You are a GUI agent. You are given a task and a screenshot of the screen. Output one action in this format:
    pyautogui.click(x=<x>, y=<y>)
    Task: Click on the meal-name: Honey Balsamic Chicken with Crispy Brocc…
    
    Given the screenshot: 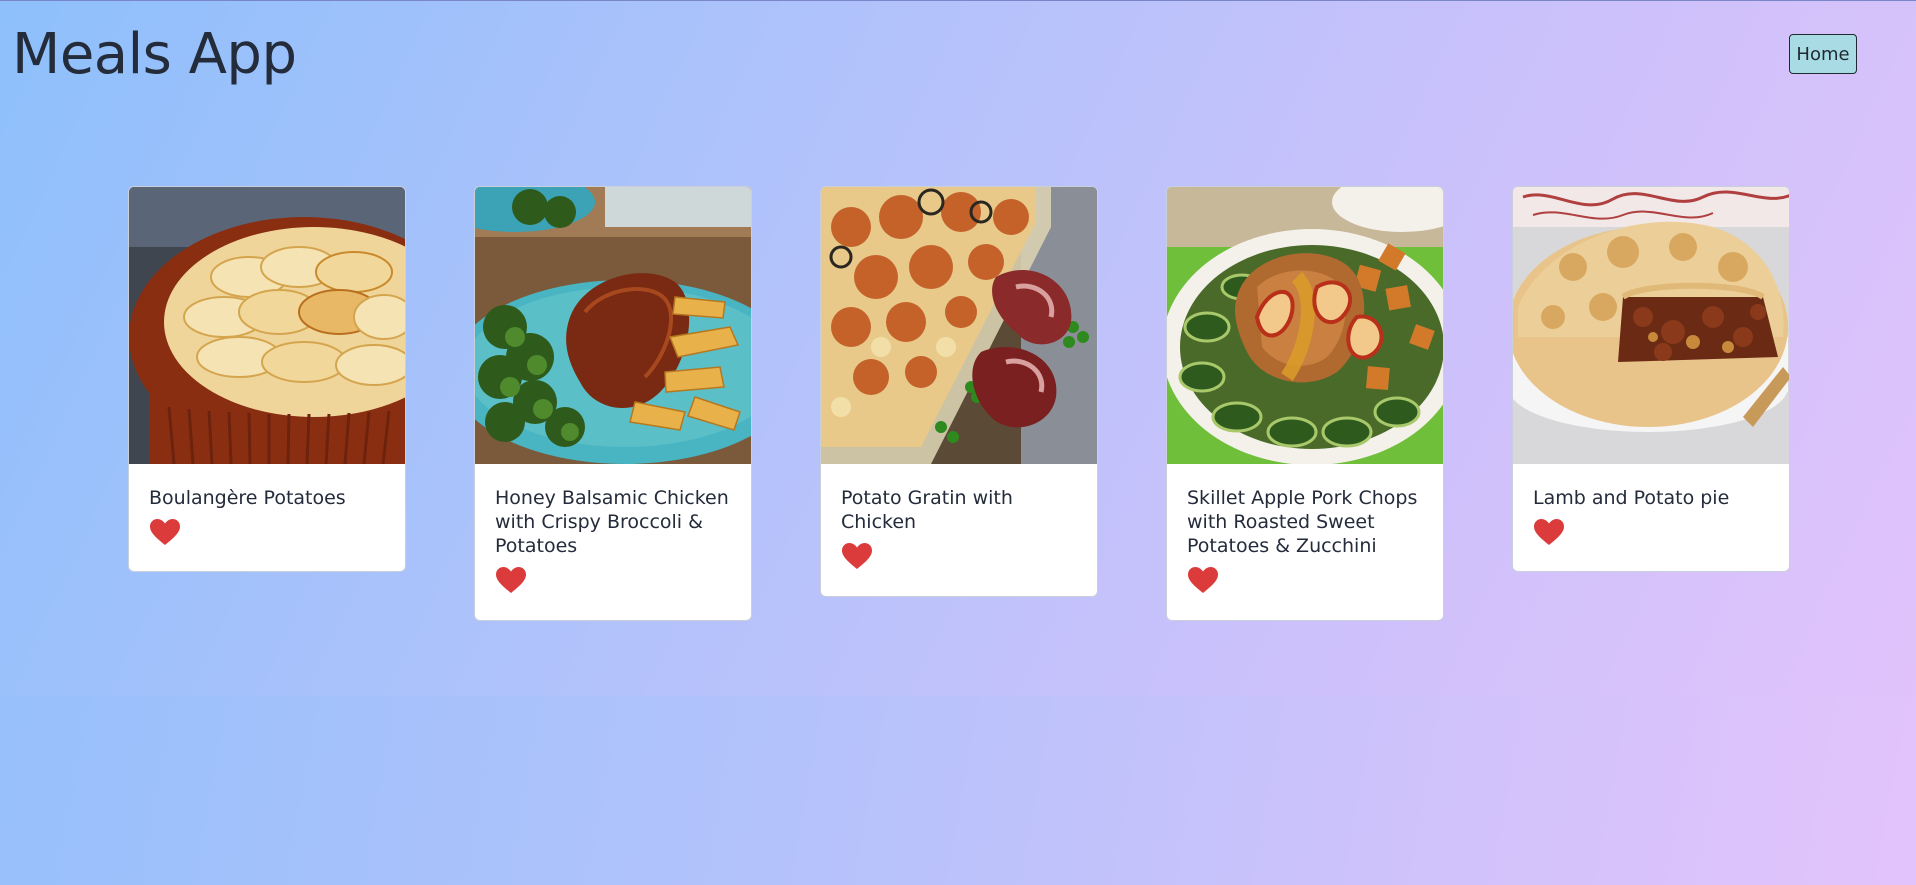 What is the action you would take?
    pyautogui.click(x=612, y=522)
    